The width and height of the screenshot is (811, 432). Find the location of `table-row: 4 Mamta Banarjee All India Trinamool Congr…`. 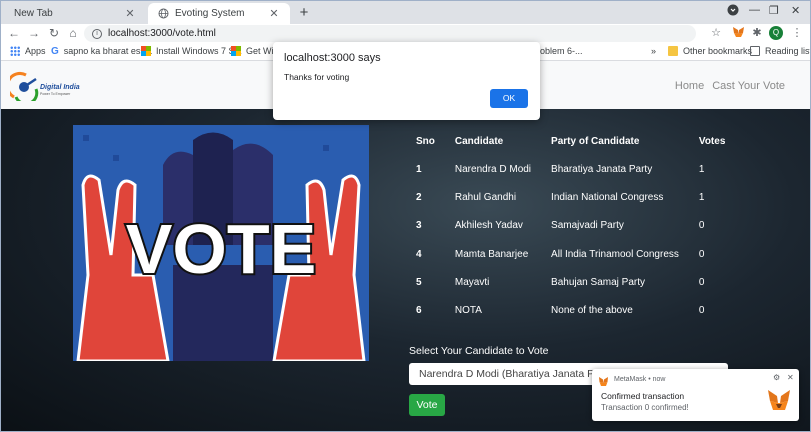

table-row: 4 Mamta Banarjee All India Trinamool Congr… is located at coordinates (570, 254).